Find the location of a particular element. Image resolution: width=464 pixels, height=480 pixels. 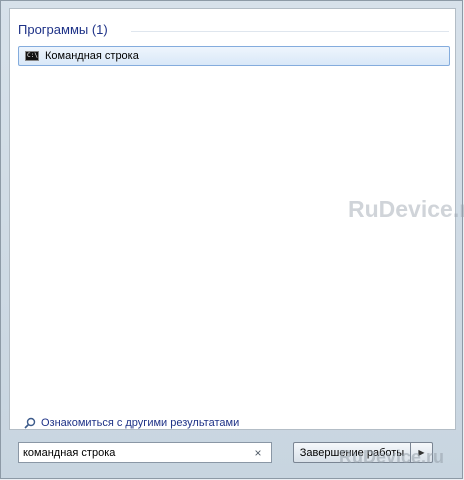

section-header-programs: Программы (1) is located at coordinates (63, 29).